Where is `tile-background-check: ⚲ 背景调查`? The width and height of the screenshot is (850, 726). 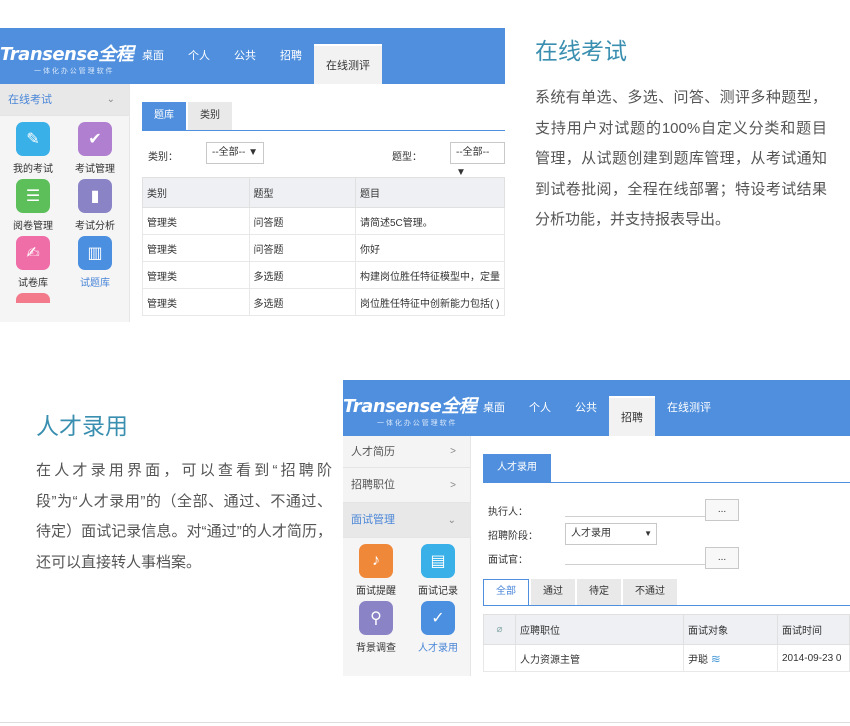 tile-background-check: ⚲ 背景调查 is located at coordinates (376, 627).